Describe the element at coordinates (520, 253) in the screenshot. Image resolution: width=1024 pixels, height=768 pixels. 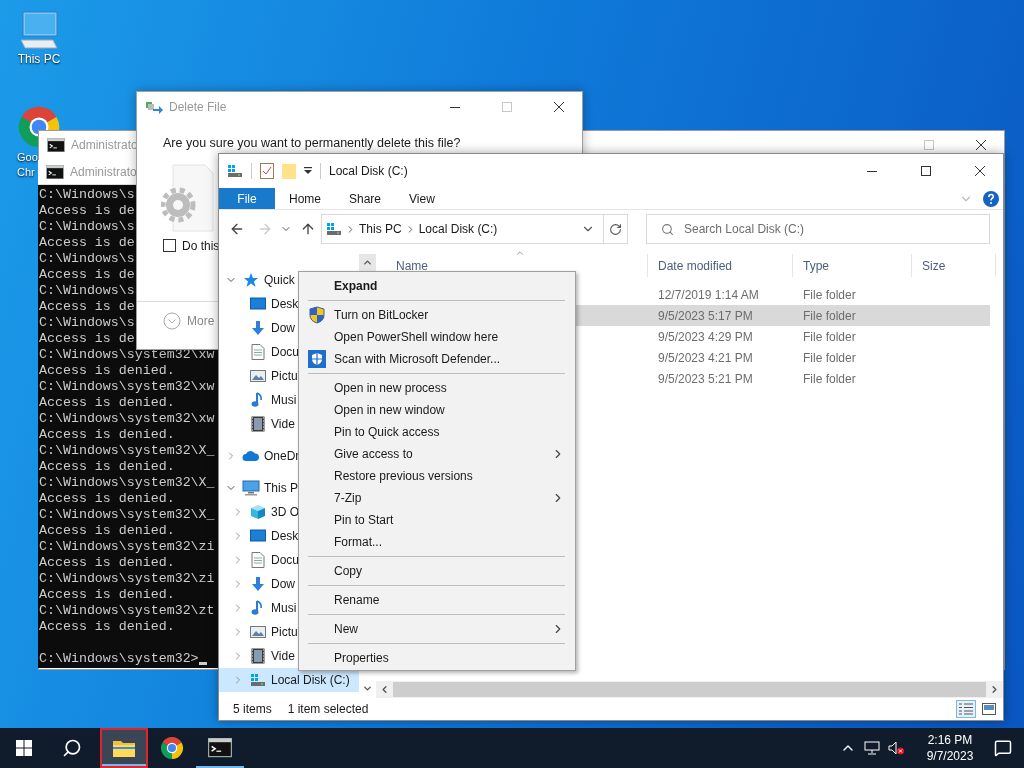
I see `sort-indicator-icon` at that location.